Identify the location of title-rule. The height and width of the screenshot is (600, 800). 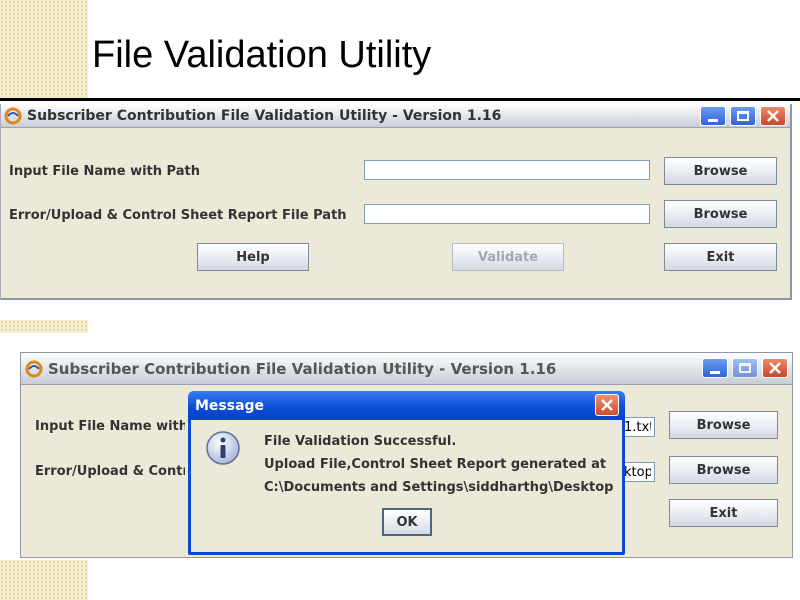
(400, 99).